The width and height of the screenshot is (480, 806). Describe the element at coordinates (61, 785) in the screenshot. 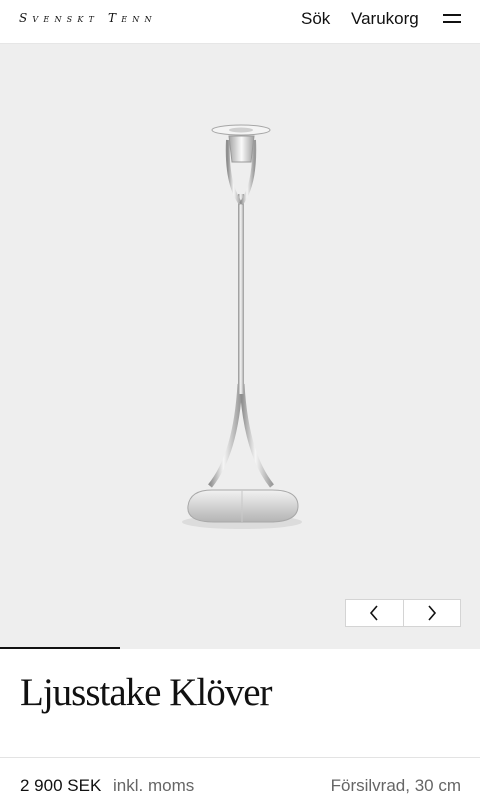

I see `product-price: 2 900 SEK` at that location.